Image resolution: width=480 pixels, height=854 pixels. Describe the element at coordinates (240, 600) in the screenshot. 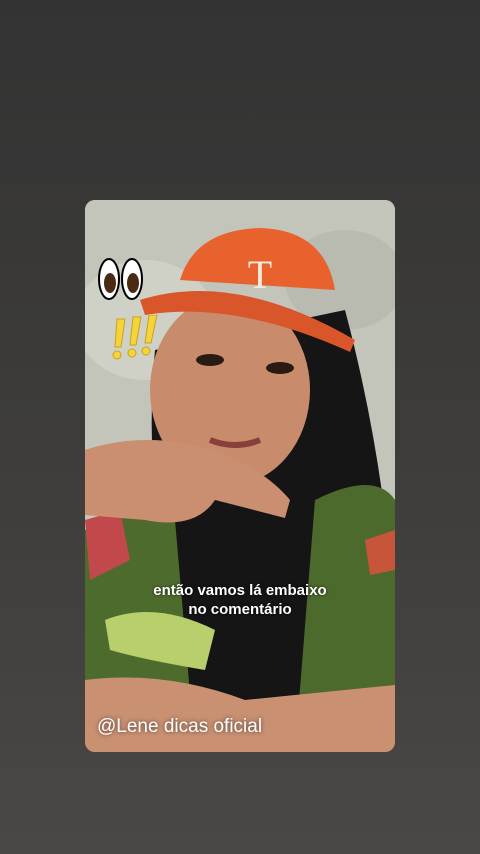

I see `story-caption: então vamos lá embaixo no comentário` at that location.